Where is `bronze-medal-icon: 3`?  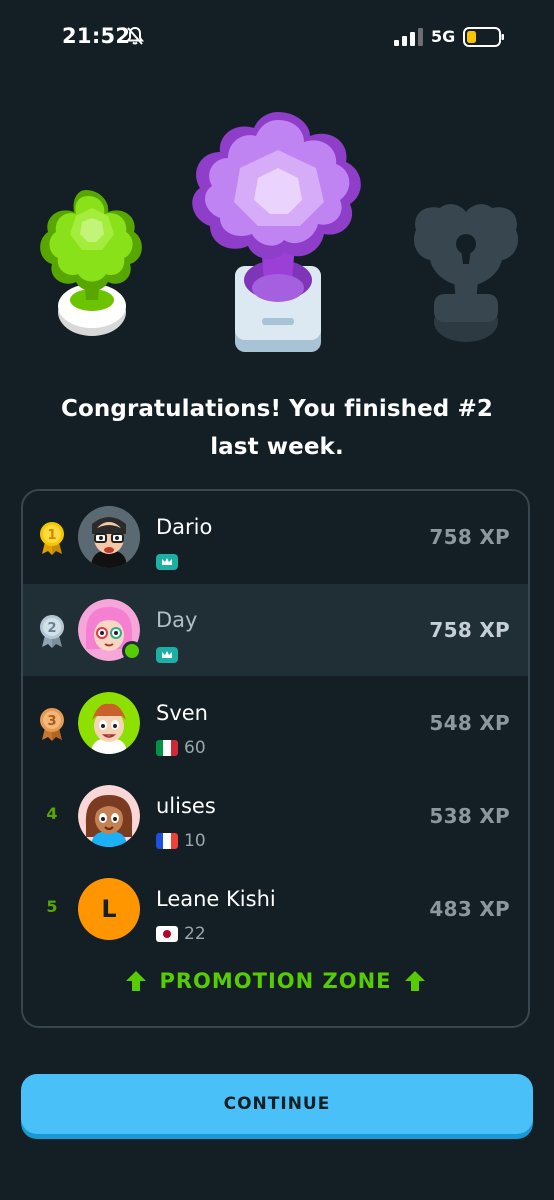
bronze-medal-icon: 3 is located at coordinates (52, 724).